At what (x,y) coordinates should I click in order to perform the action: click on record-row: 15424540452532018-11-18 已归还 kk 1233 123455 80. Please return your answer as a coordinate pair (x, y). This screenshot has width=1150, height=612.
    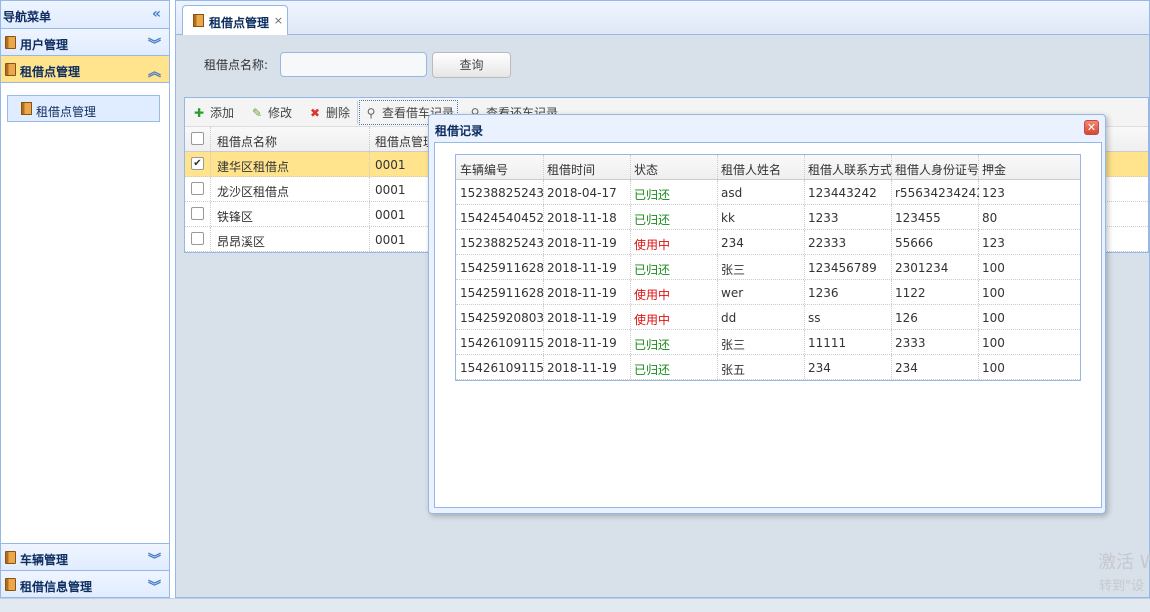
    Looking at the image, I should click on (768, 217).